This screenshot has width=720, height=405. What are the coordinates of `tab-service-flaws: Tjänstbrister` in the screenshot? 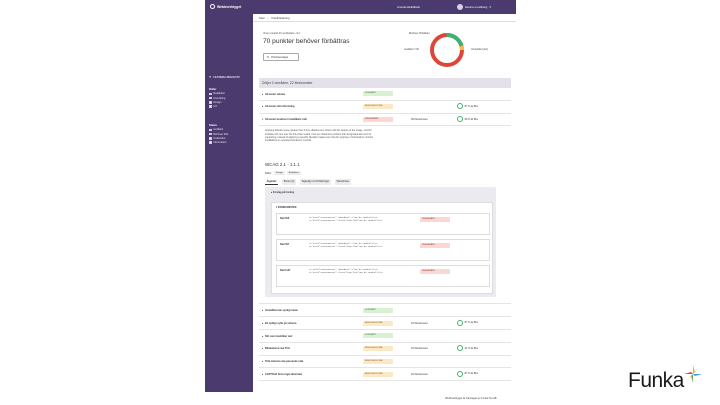 It's located at (343, 182).